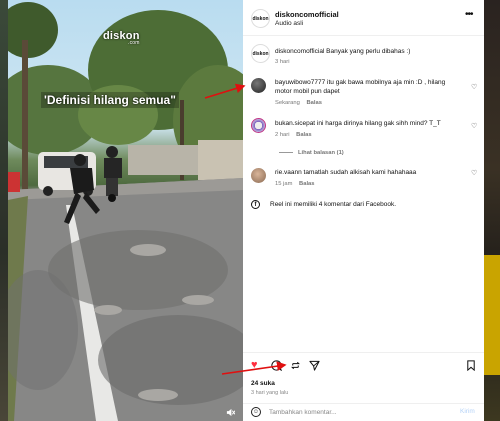 The image size is (500, 421). What do you see at coordinates (297, 184) in the screenshot?
I see `comment-meta: 15 jam Balas` at bounding box center [297, 184].